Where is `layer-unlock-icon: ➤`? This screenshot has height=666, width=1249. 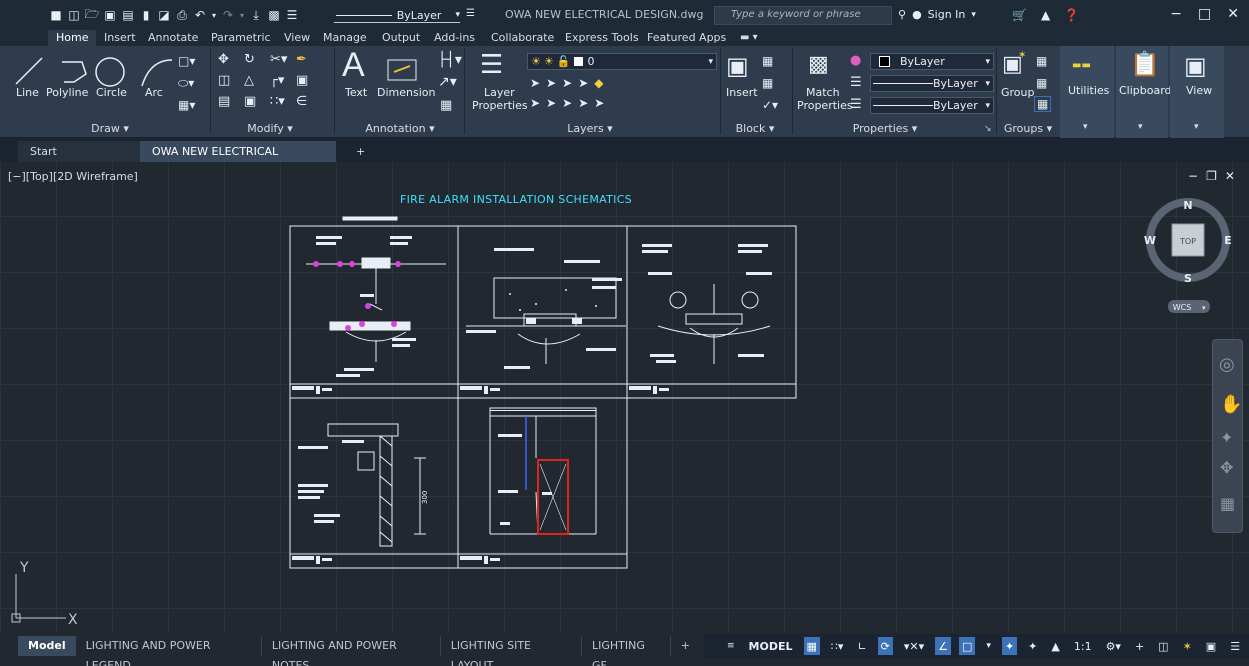
layer-unlock-icon: ➤ is located at coordinates (602, 103).